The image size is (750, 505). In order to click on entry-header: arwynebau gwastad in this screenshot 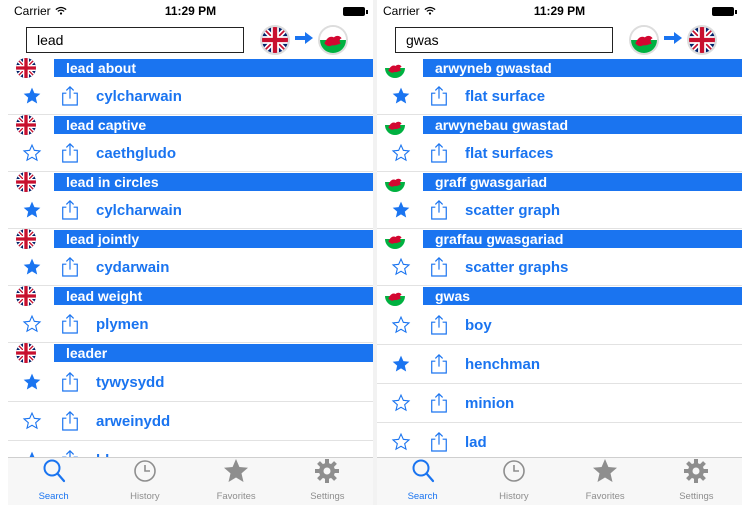, I will do `click(559, 125)`.